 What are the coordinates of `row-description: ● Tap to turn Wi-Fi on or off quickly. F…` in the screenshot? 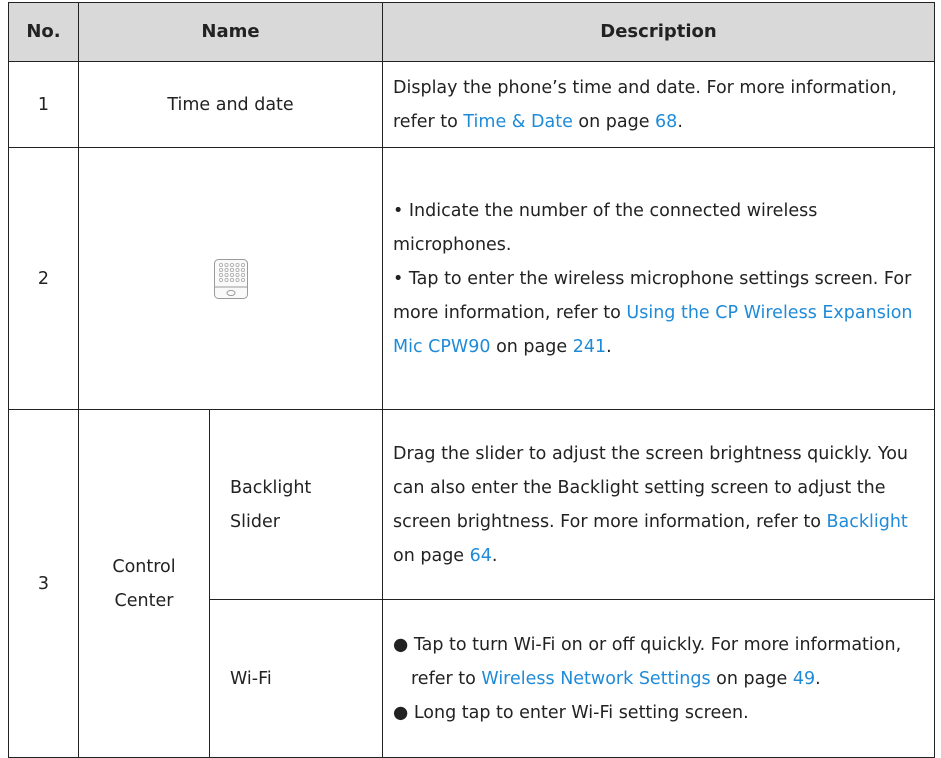 It's located at (658, 678).